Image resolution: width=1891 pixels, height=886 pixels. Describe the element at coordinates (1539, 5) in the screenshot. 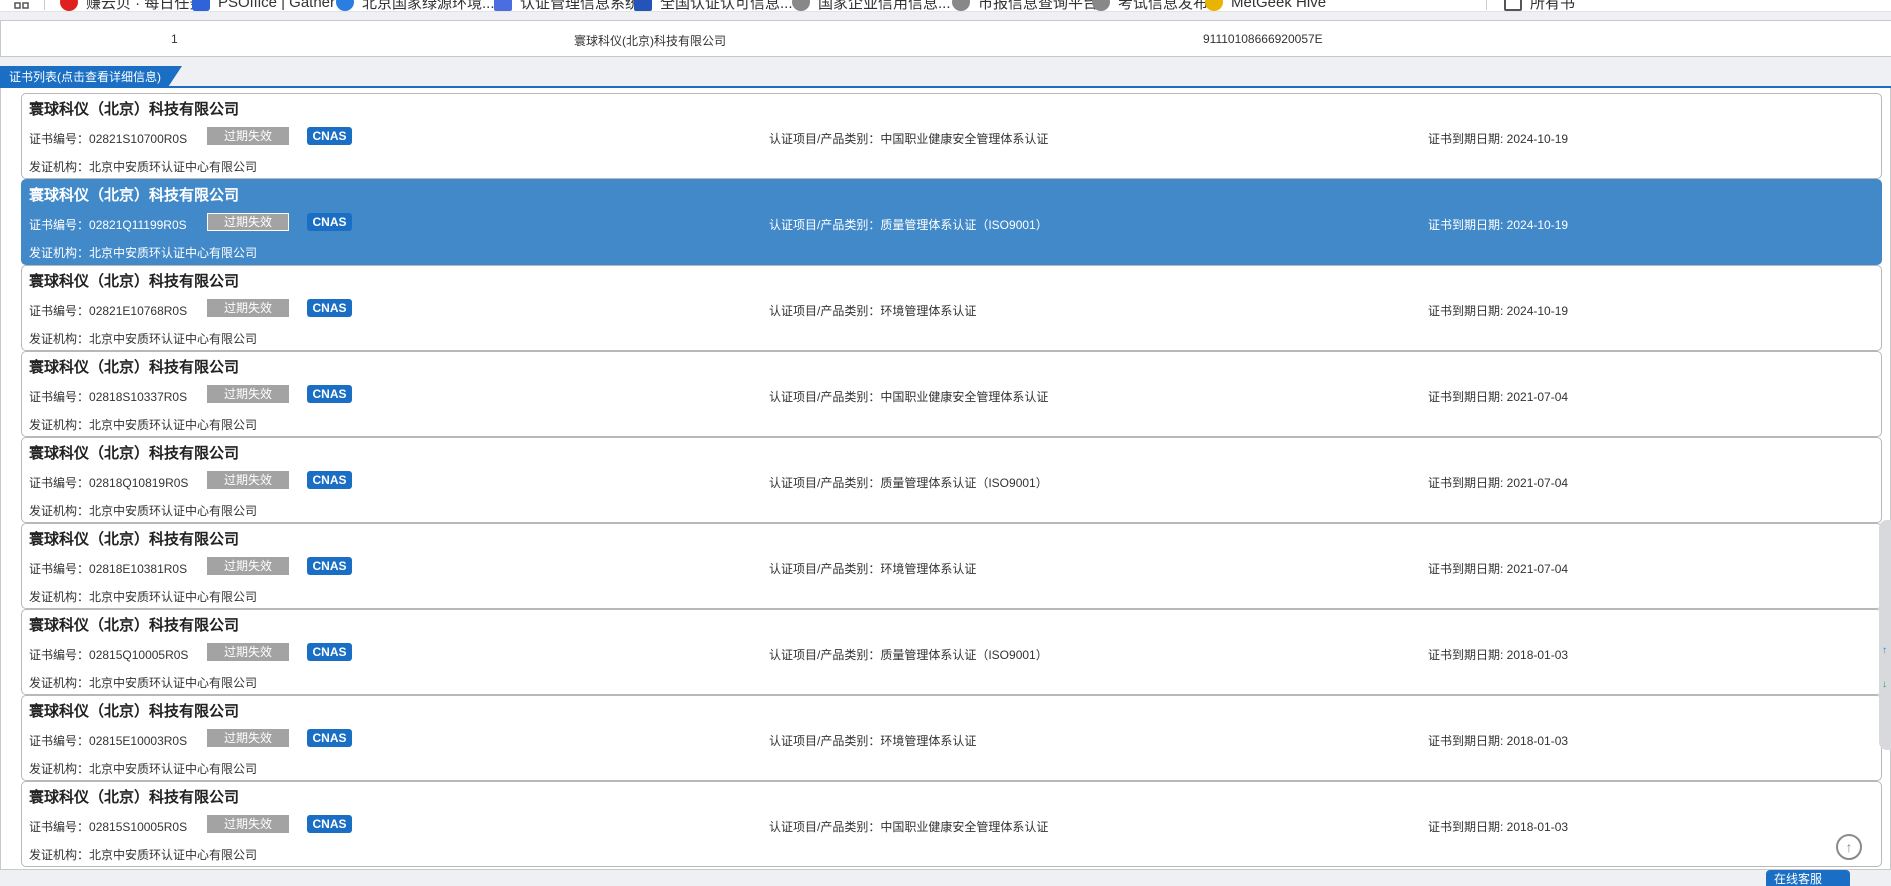

I see `bookmark-folder: 所有书` at that location.